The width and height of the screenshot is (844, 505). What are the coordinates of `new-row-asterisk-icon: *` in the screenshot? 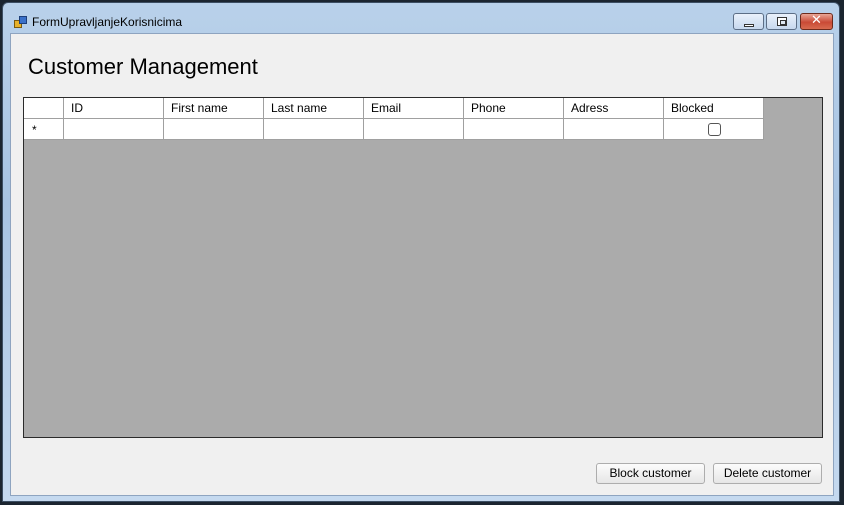 It's located at (34, 130).